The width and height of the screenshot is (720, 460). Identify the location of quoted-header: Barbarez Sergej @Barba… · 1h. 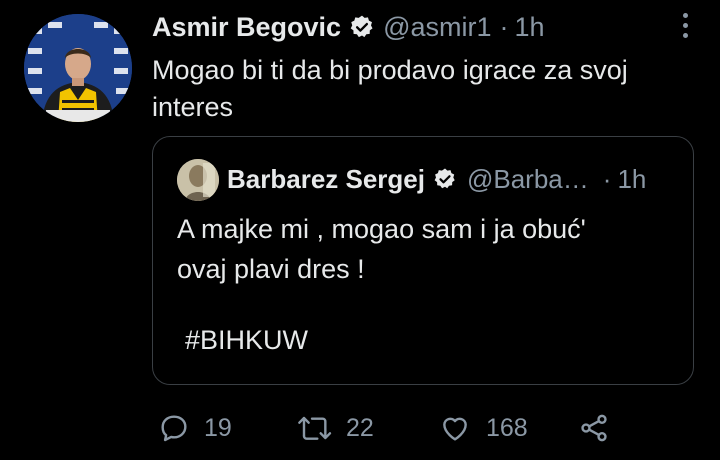
(436, 179).